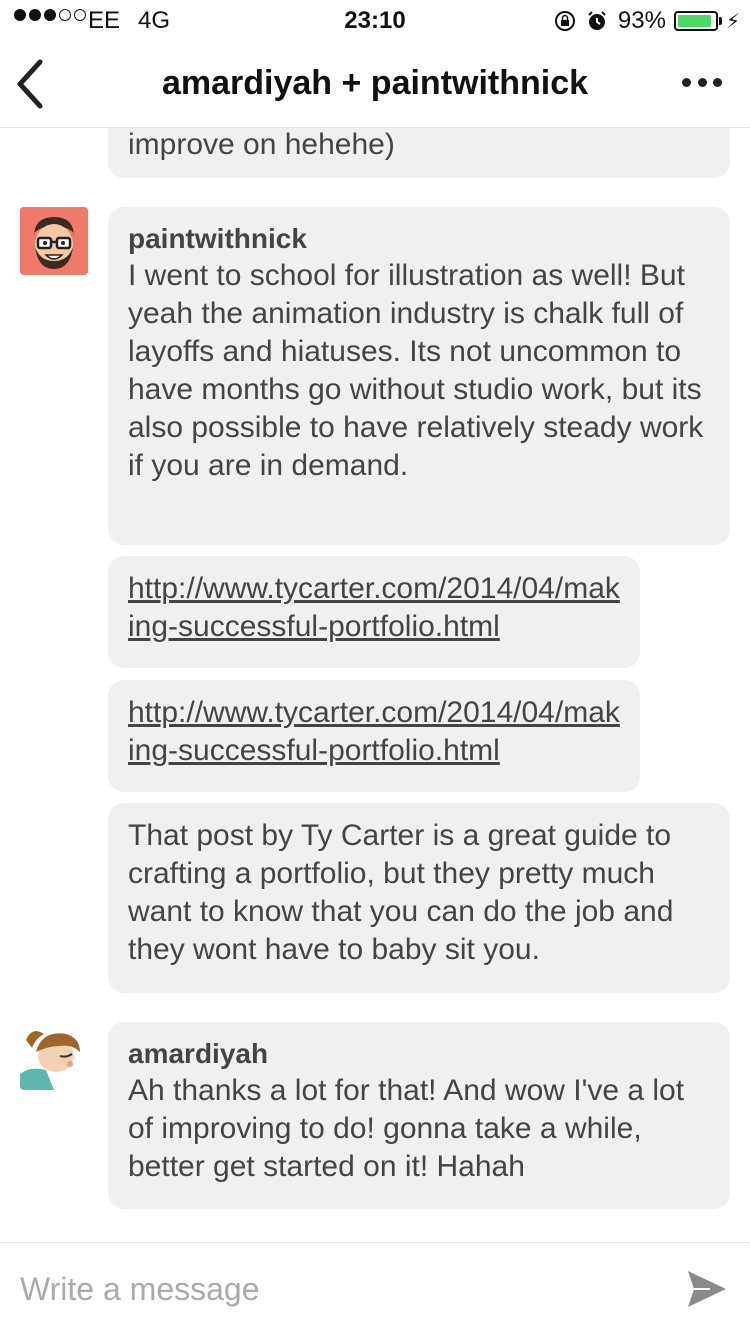 The height and width of the screenshot is (1334, 750). I want to click on status-bar: EE 4G 23:10 93% ⚡, so click(375, 20).